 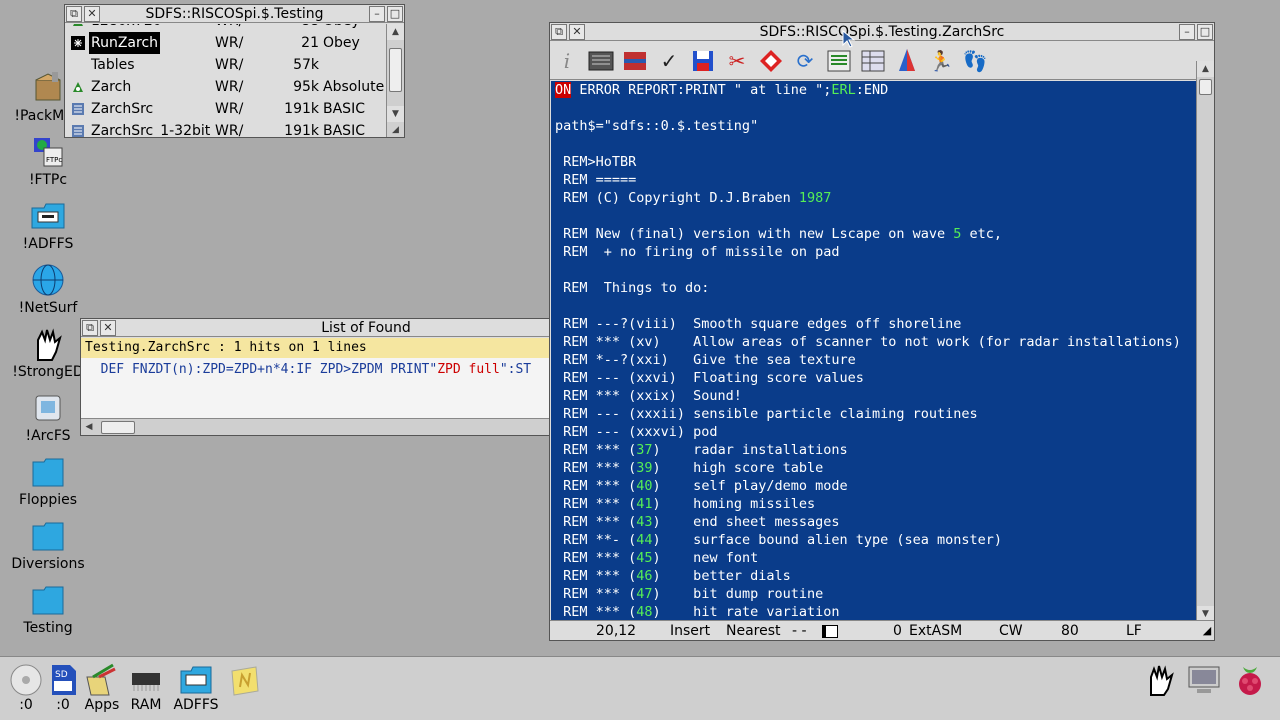 I want to click on run-icon: 🏃, so click(x=941, y=61).